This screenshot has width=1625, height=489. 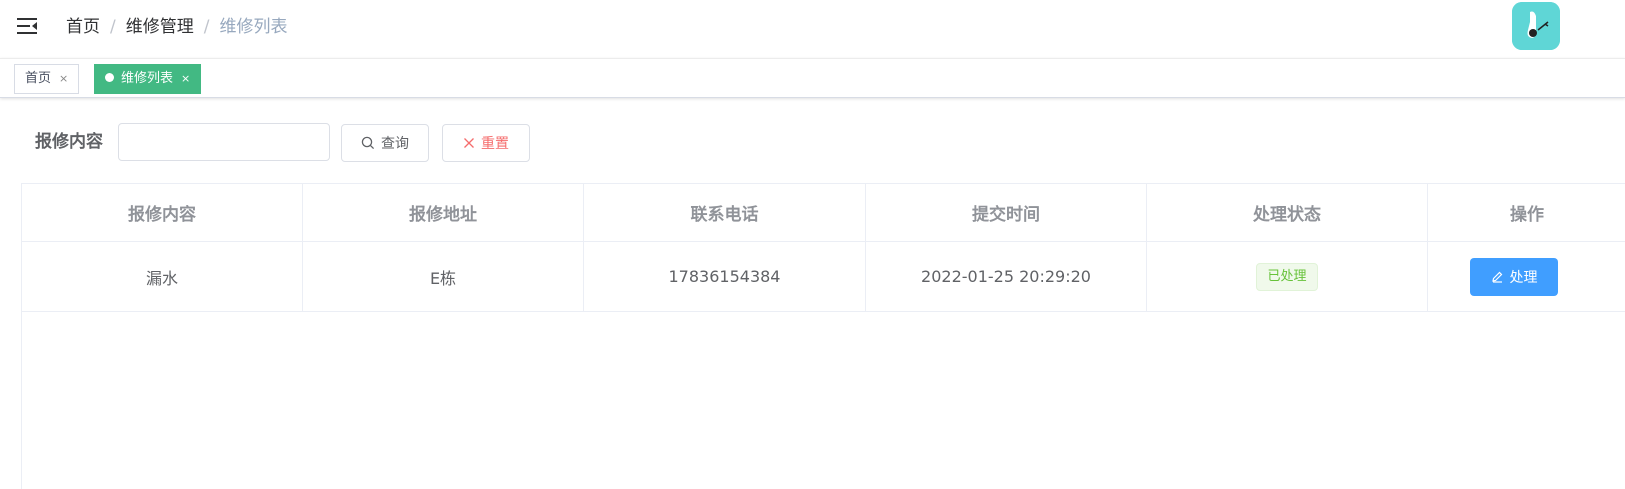 What do you see at coordinates (83, 27) in the screenshot?
I see `breadcrumb-item-home: 首页` at bounding box center [83, 27].